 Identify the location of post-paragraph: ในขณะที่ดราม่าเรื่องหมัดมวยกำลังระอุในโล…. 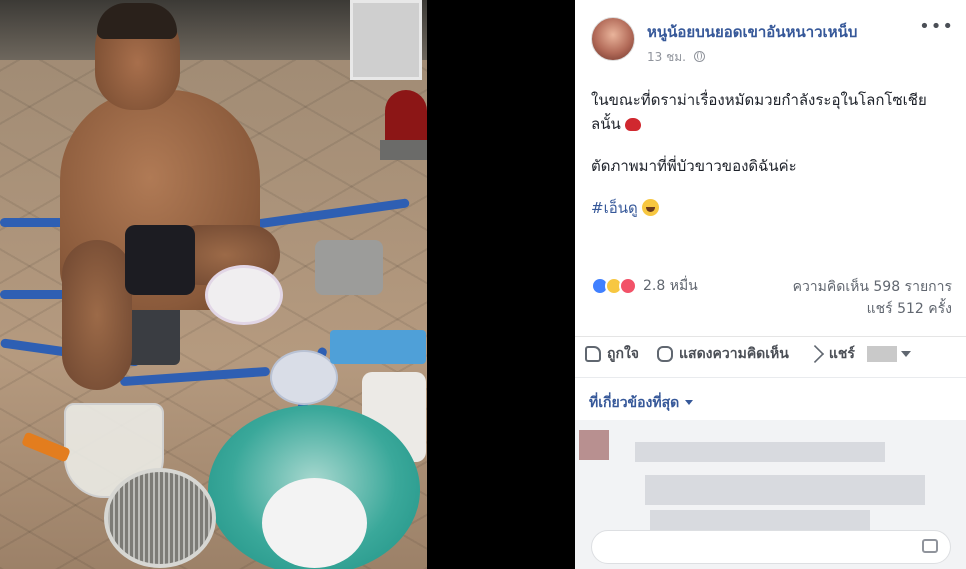
(772, 112).